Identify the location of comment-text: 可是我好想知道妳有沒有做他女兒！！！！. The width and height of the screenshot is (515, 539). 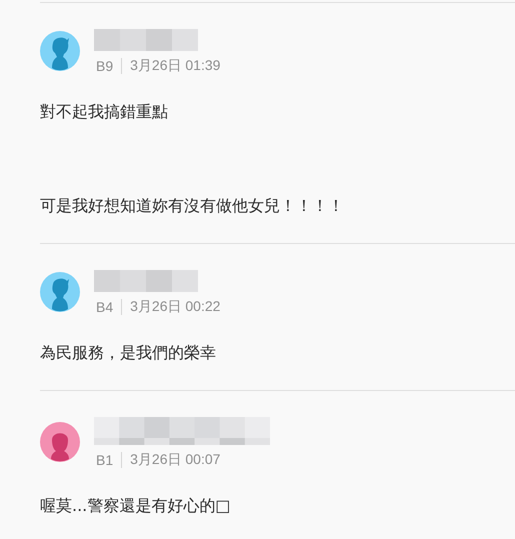
(192, 206).